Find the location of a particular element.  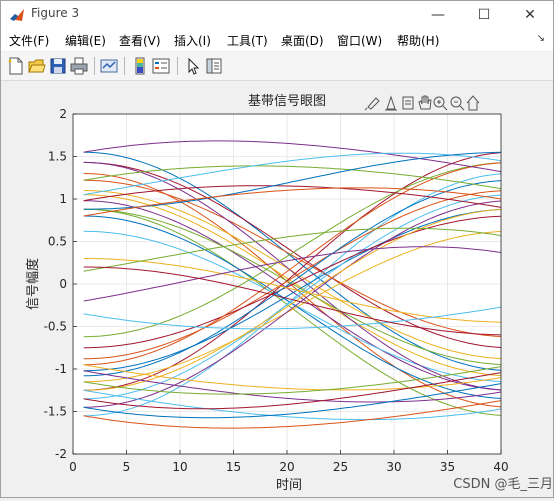

y-tick-label: 2 is located at coordinates (63, 114).